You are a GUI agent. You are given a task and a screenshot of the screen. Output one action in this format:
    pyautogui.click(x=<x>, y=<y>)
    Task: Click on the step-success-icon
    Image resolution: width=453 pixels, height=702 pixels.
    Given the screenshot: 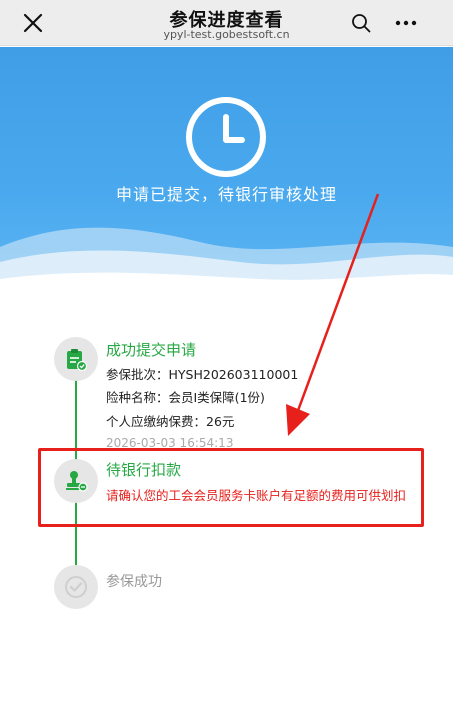 What is the action you would take?
    pyautogui.click(x=76, y=587)
    